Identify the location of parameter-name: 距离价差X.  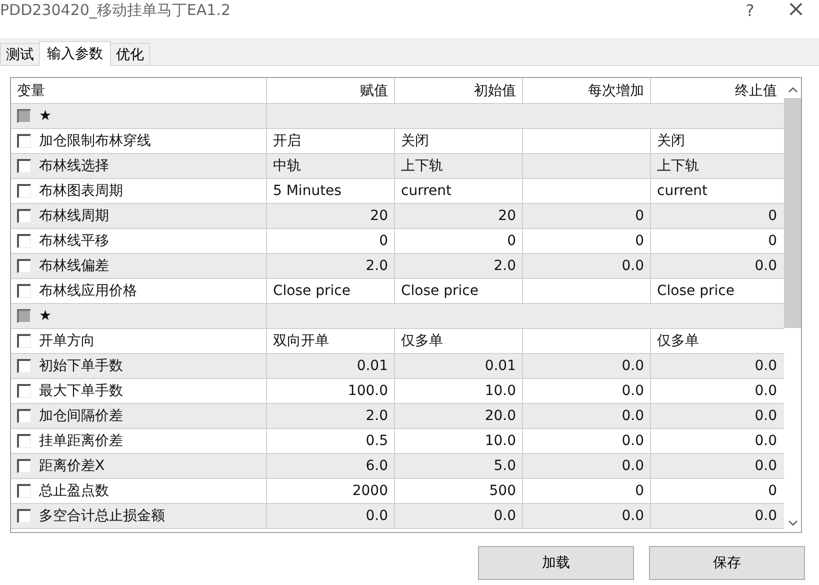
(72, 466).